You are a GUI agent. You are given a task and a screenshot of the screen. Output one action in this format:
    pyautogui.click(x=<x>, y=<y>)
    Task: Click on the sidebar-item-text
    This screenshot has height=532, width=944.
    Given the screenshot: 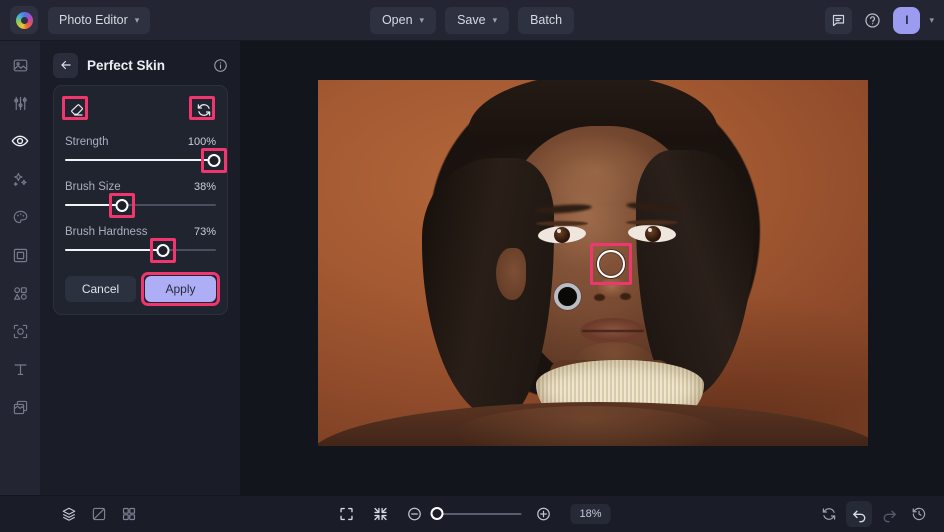 What is the action you would take?
    pyautogui.click(x=20, y=369)
    